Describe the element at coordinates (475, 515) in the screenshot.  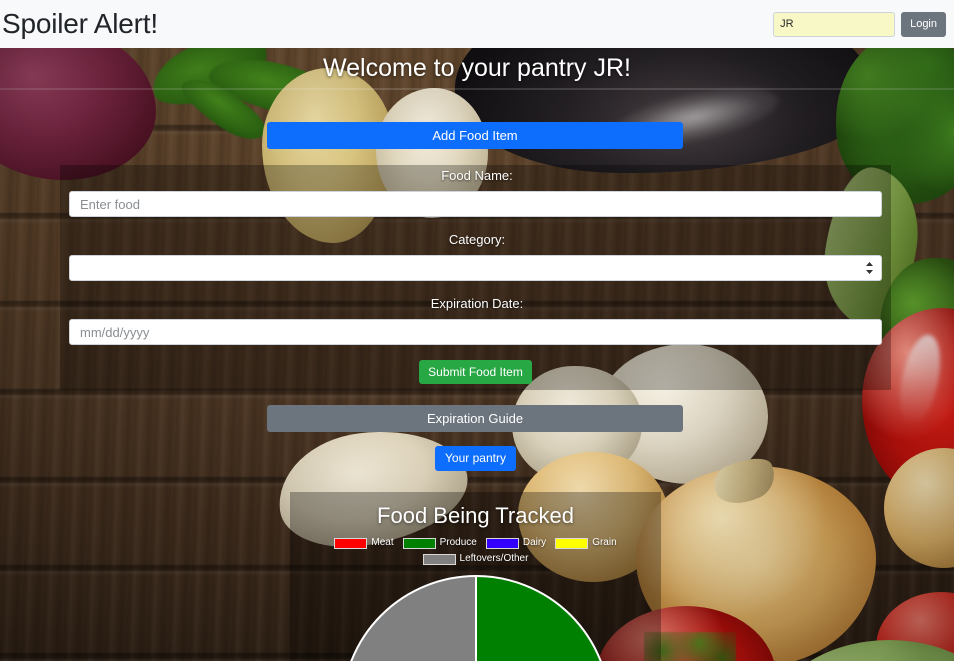
I see `chart-title: Food Being Tracked` at that location.